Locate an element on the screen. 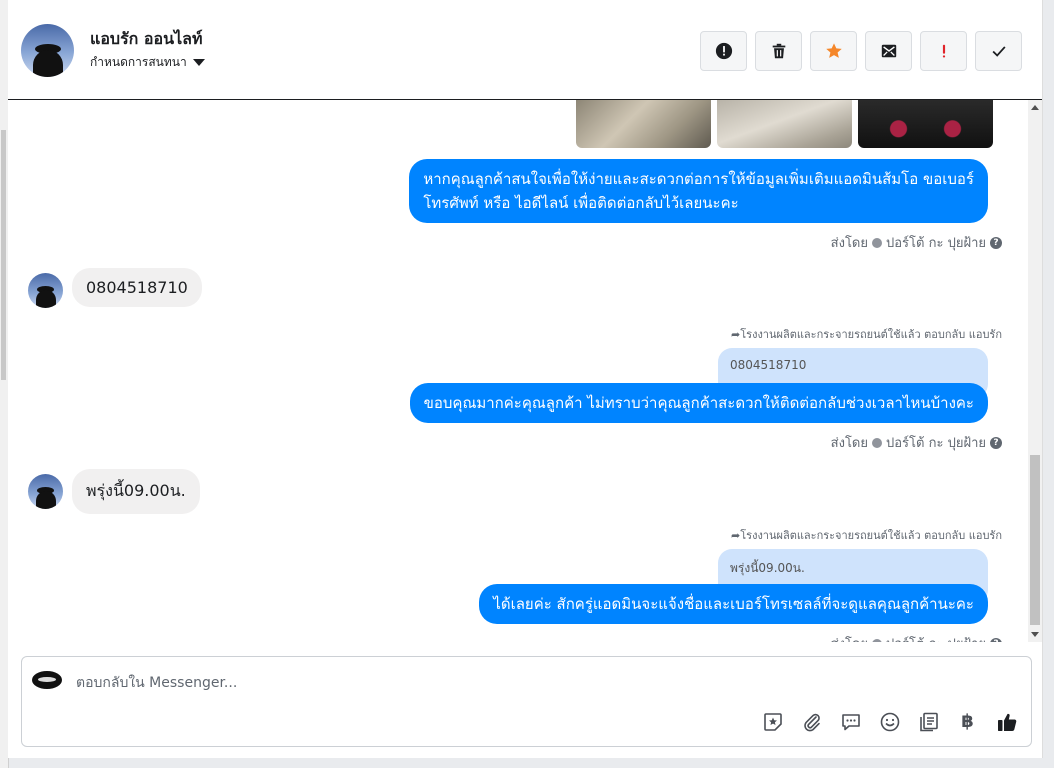 Image resolution: width=1054 pixels, height=768 pixels. incoming-message: พรุ่งนี้09.00น. is located at coordinates (136, 491).